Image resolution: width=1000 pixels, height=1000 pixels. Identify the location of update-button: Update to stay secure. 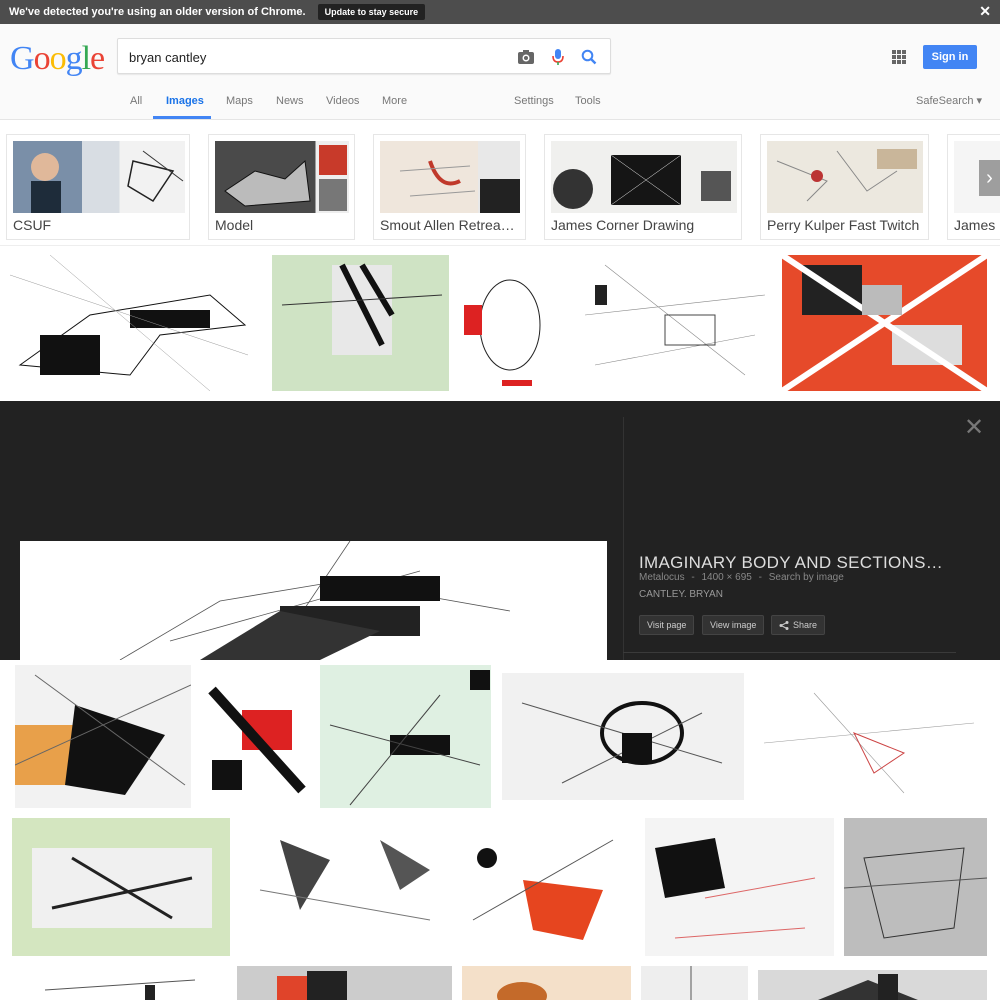
(371, 12).